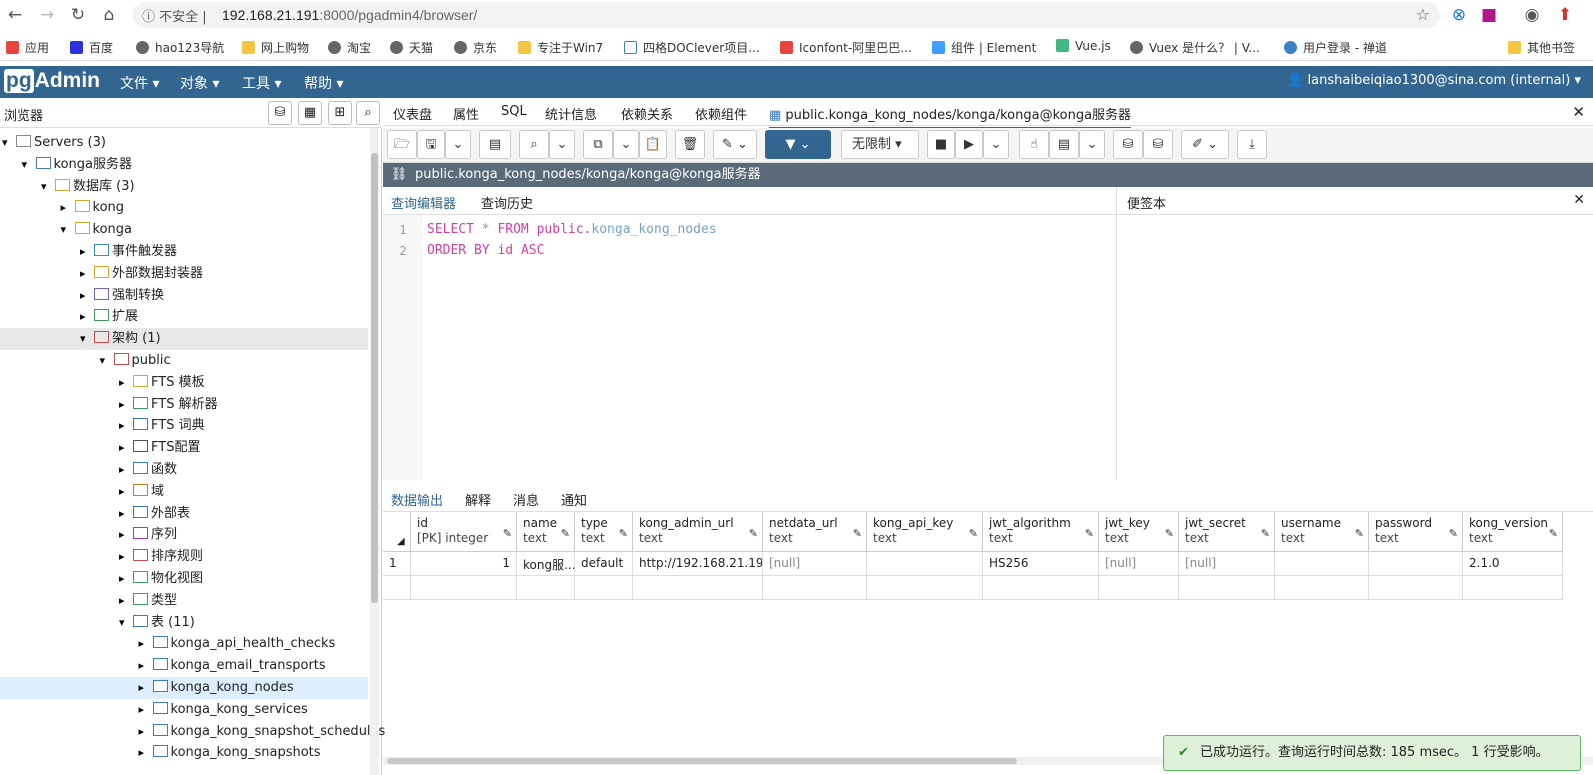 The height and width of the screenshot is (775, 1593). Describe the element at coordinates (261, 83) in the screenshot. I see `menu-tools: 工具 ▾` at that location.